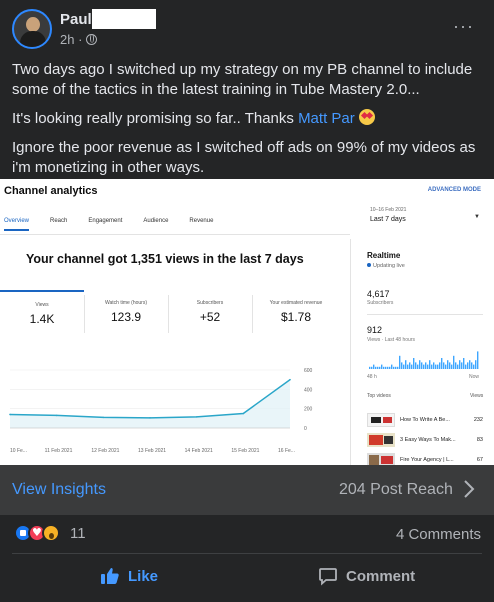  What do you see at coordinates (438, 534) in the screenshot?
I see `comments-count: 4 Comments` at bounding box center [438, 534].